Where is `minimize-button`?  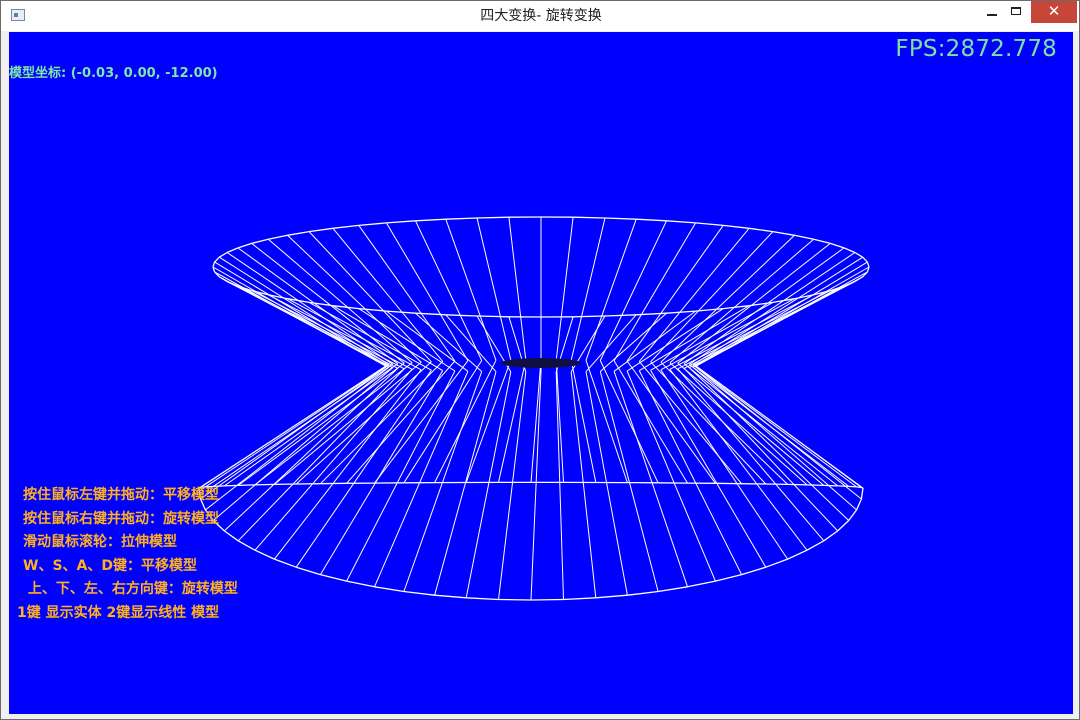 minimize-button is located at coordinates (992, 12).